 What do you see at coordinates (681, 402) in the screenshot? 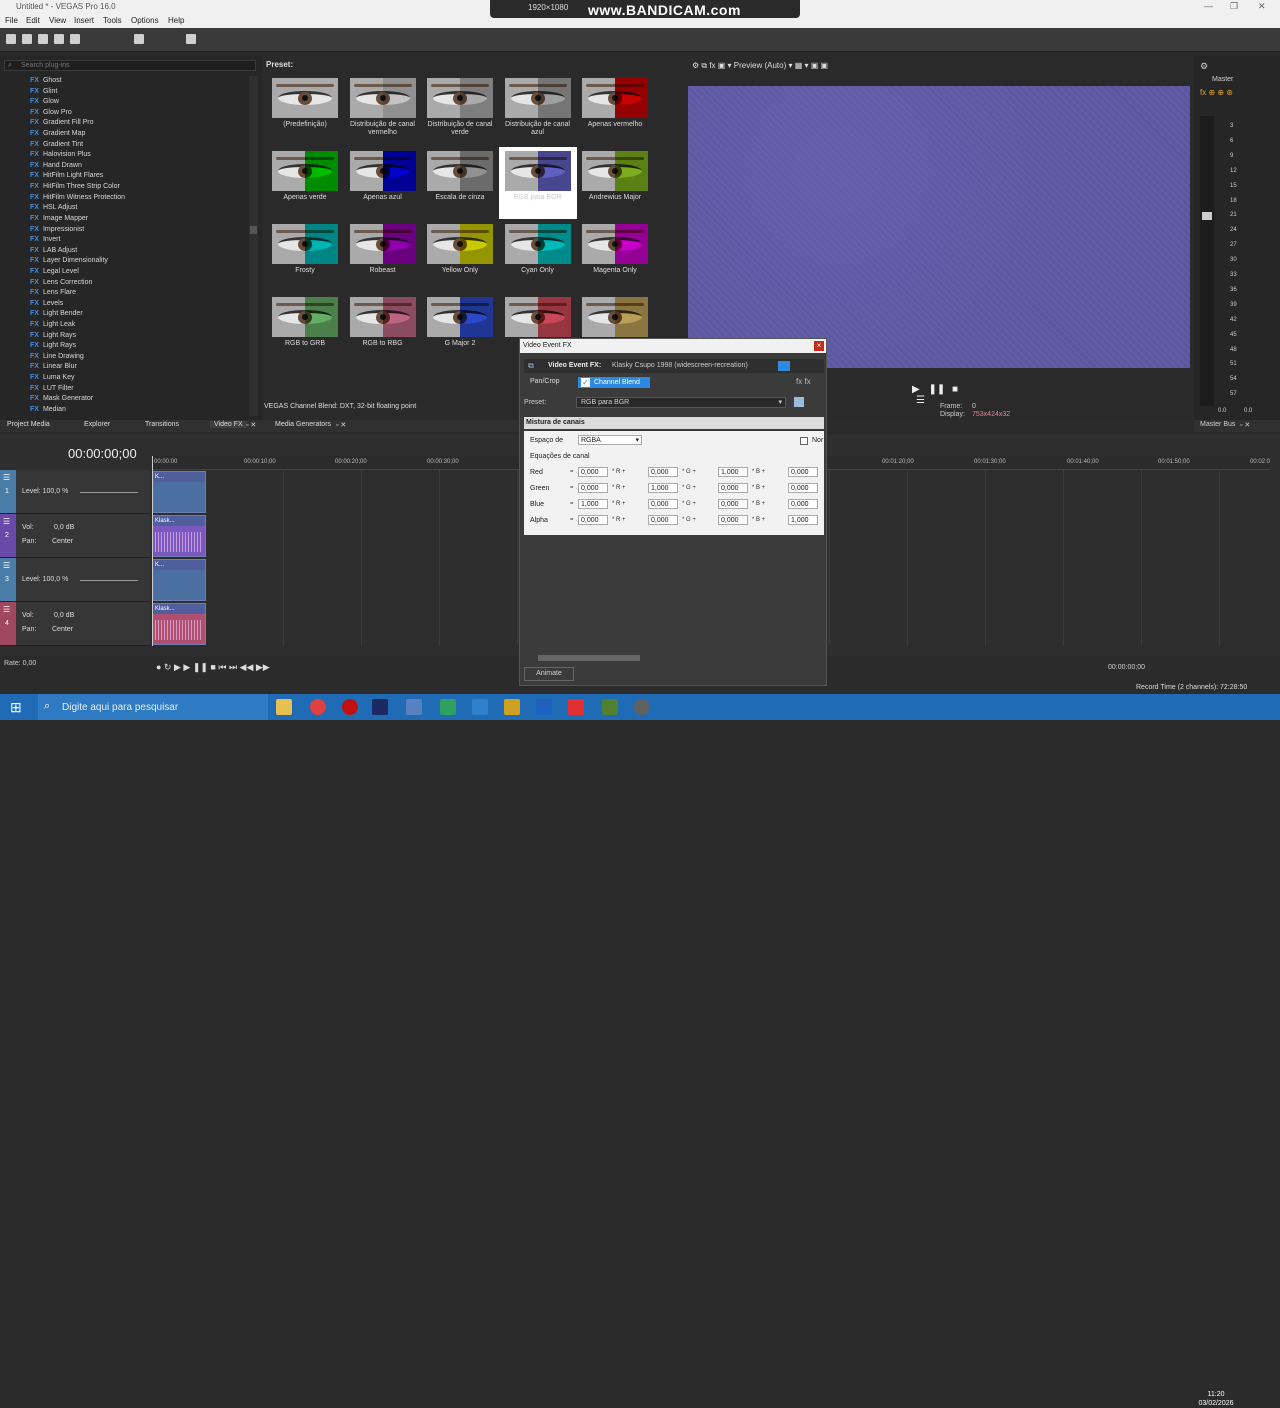
I see `preset-select: RGB para BGR ▾` at bounding box center [681, 402].